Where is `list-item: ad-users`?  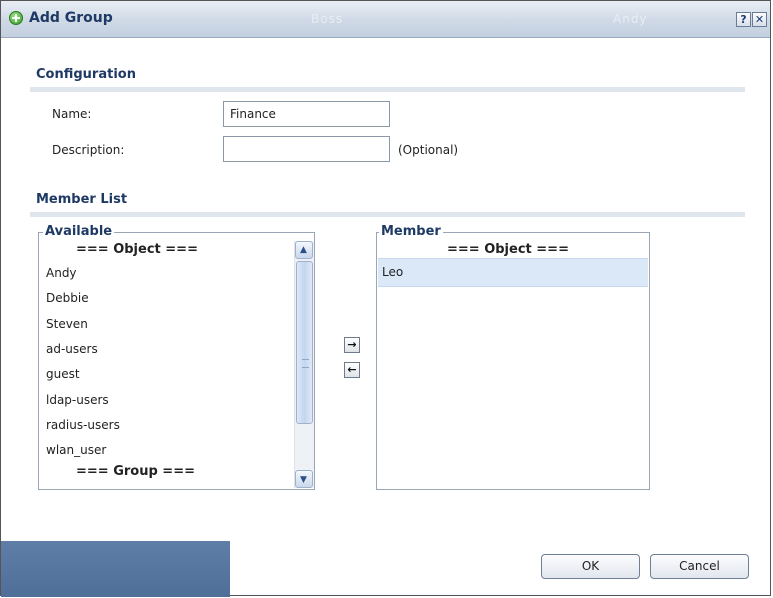 list-item: ad-users is located at coordinates (72, 349).